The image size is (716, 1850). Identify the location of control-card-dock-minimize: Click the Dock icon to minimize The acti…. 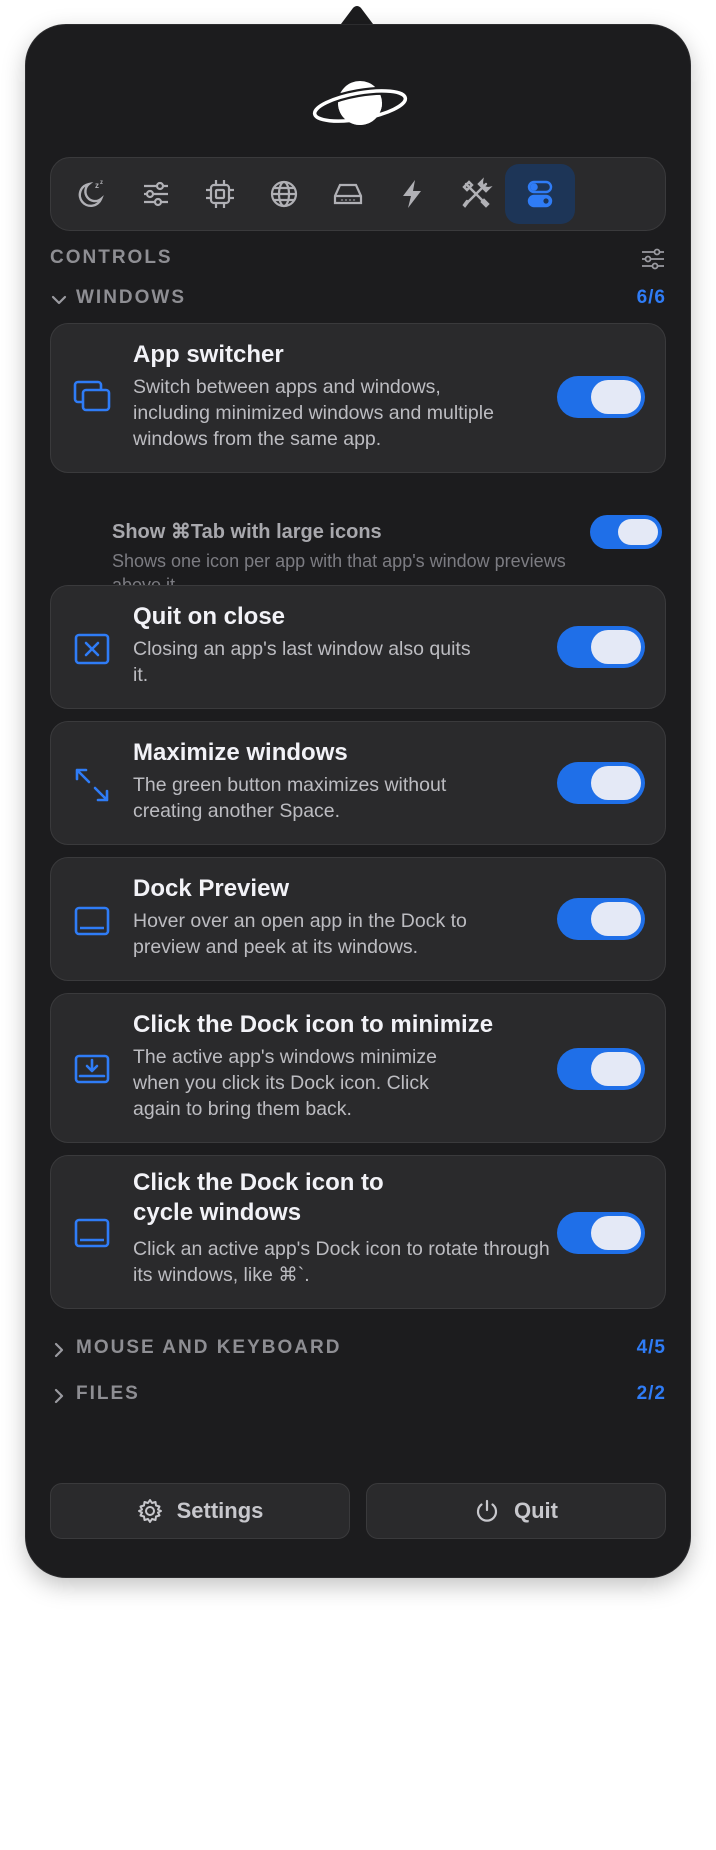
(358, 1068).